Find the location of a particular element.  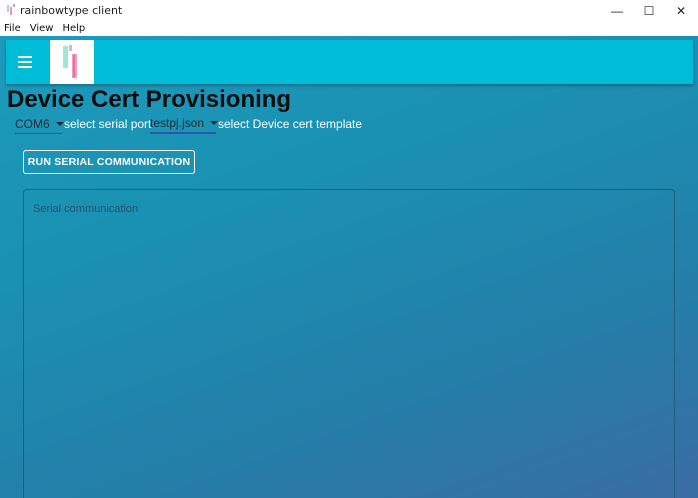

menu-help: Help is located at coordinates (73, 28).